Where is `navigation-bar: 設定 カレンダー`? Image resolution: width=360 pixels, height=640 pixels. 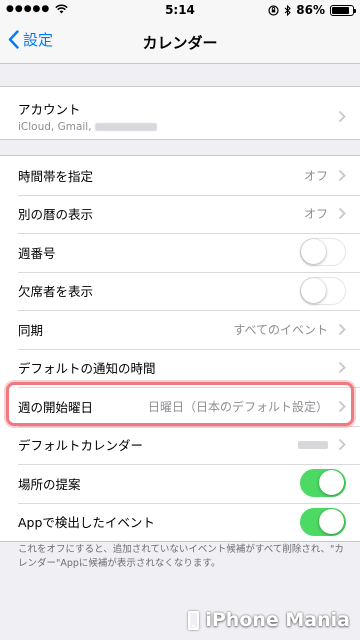
navigation-bar: 設定 カレンダー is located at coordinates (180, 42).